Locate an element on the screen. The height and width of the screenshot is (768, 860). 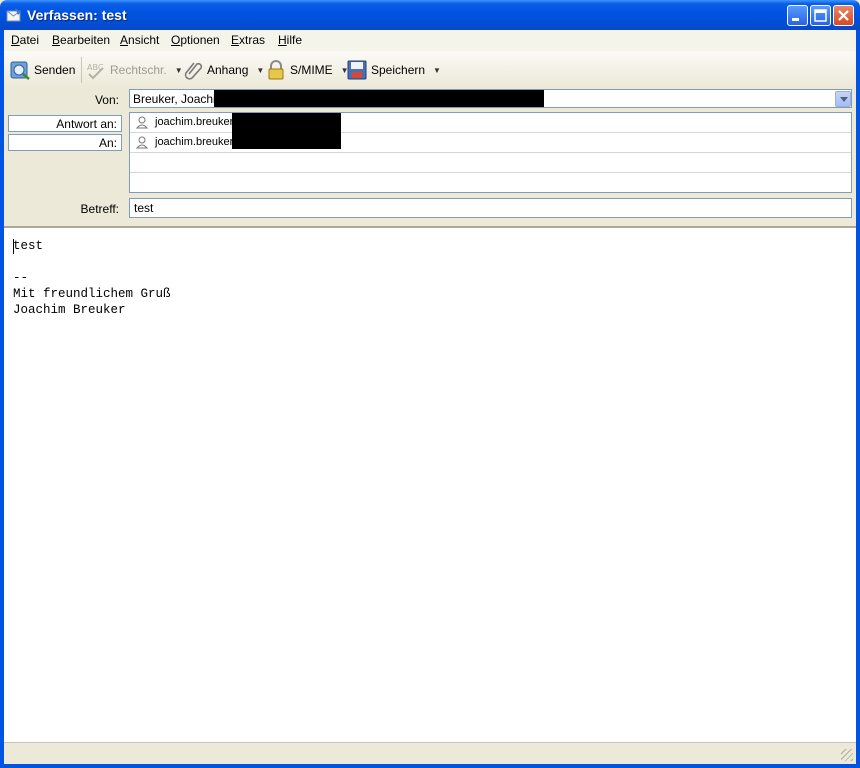
attach-button: Anhang ▼ is located at coordinates (223, 70).